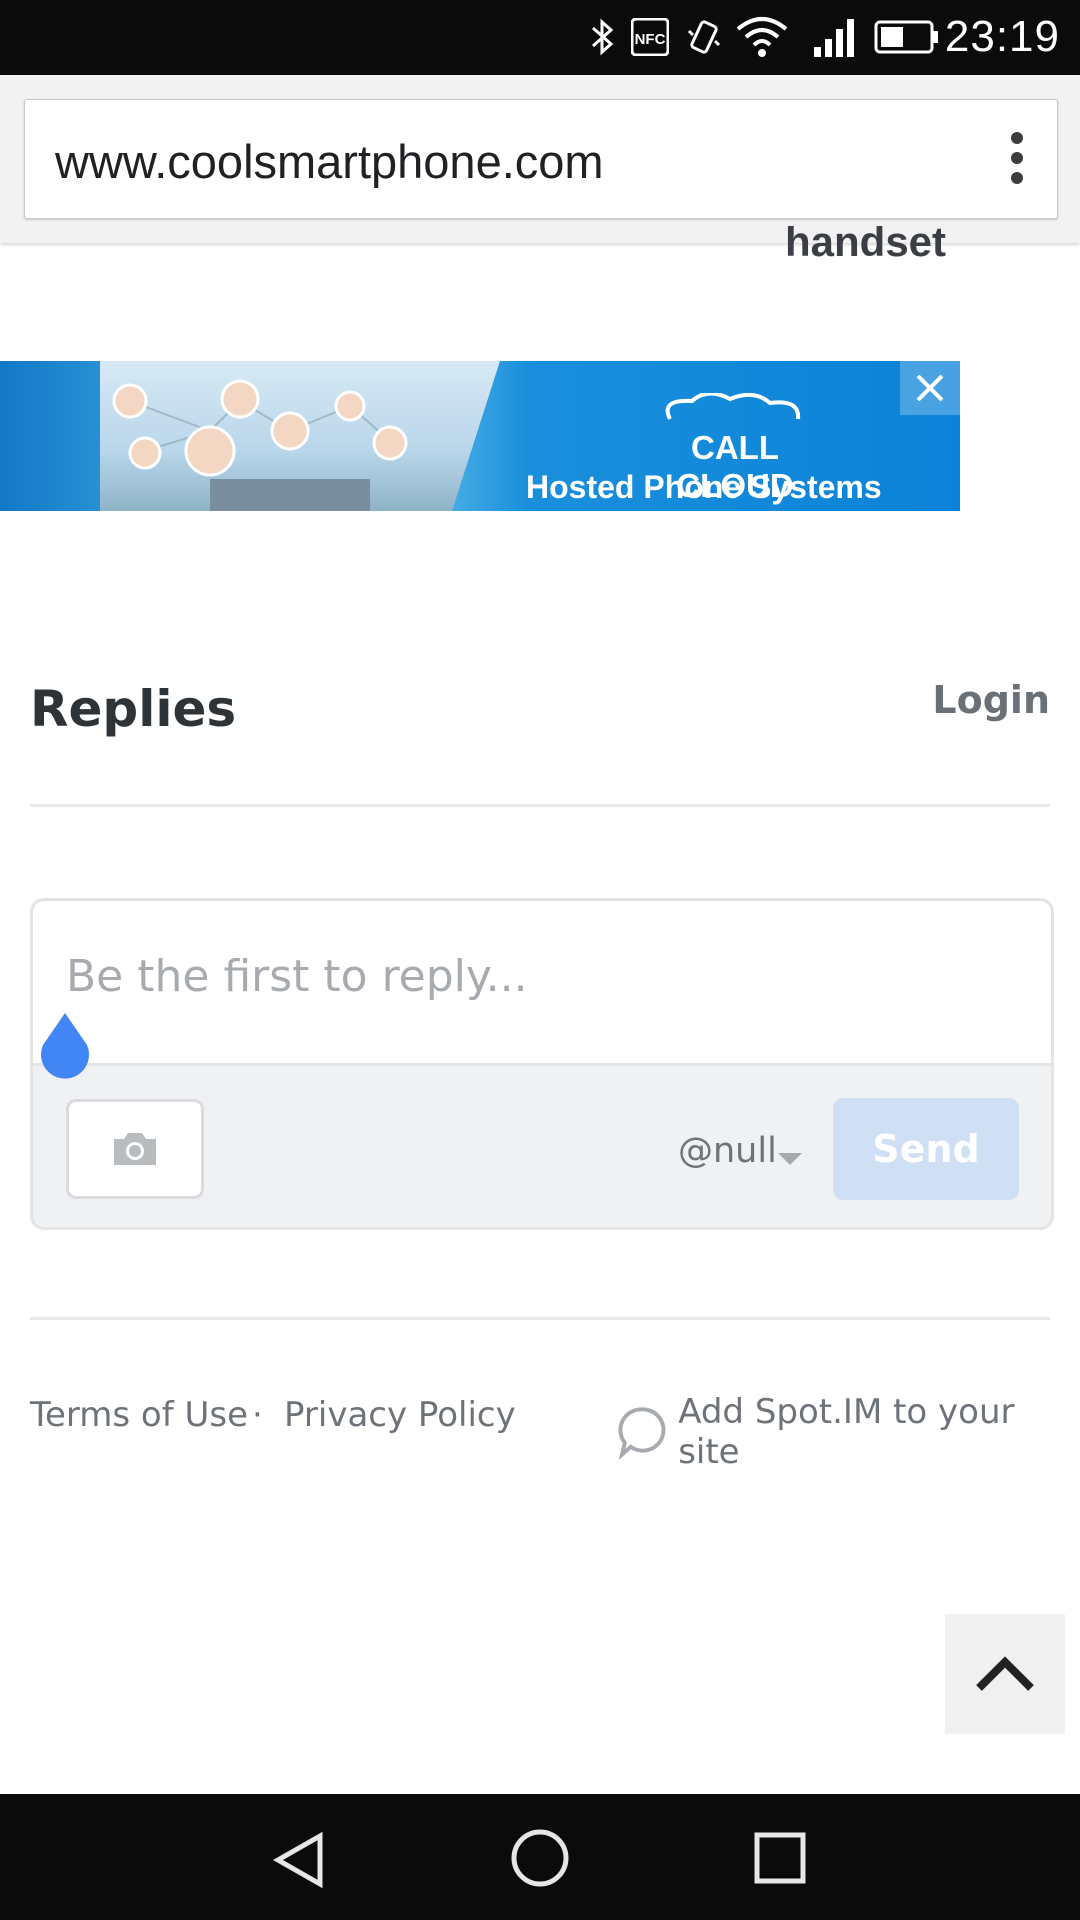  I want to click on back-icon, so click(298, 1862).